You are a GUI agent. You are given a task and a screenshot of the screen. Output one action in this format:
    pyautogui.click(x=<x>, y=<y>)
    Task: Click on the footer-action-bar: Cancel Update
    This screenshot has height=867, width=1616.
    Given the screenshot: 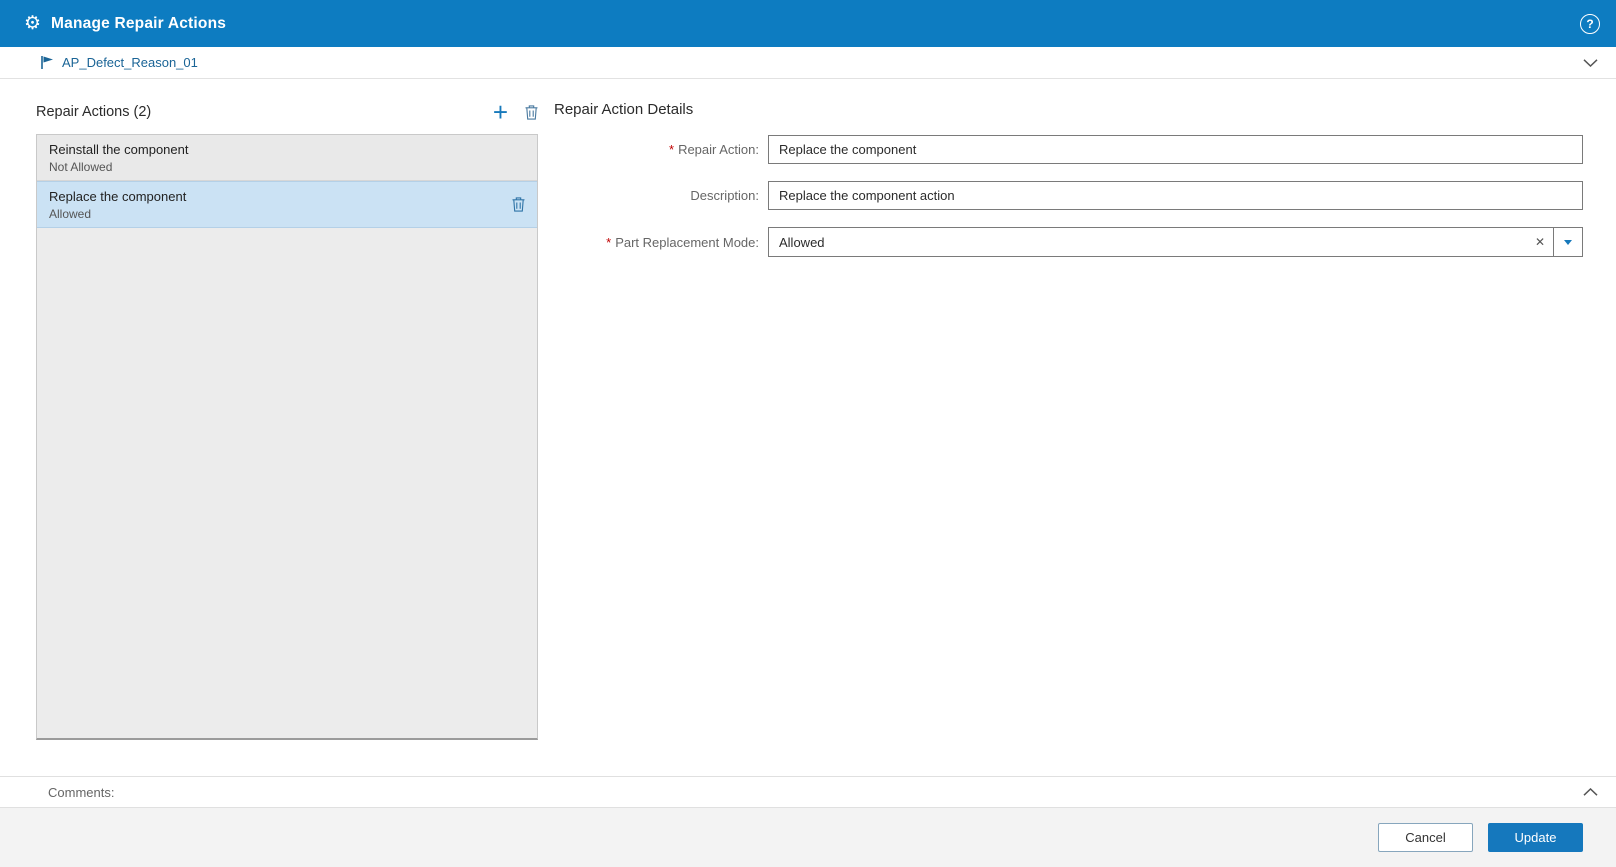 What is the action you would take?
    pyautogui.click(x=808, y=837)
    